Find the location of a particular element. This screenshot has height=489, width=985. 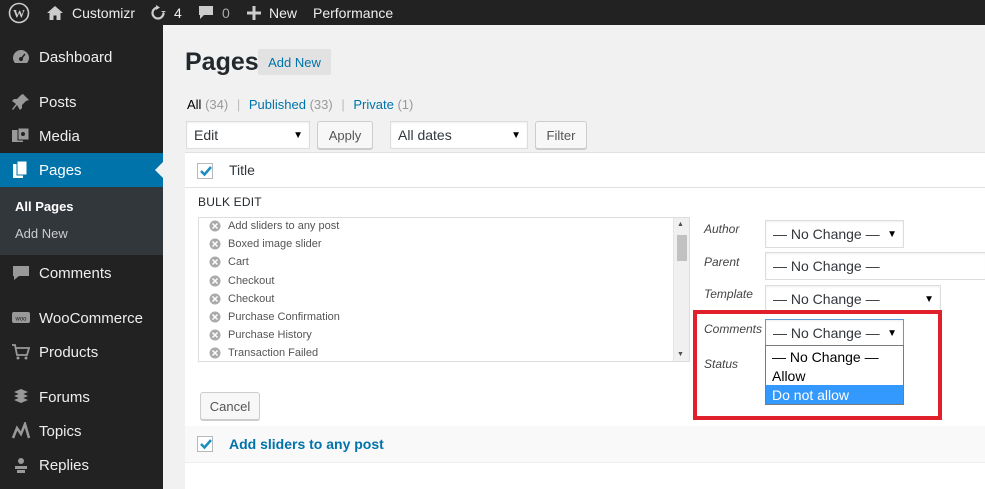

menu-woocommerce: woo WooCommerce is located at coordinates (81, 318).